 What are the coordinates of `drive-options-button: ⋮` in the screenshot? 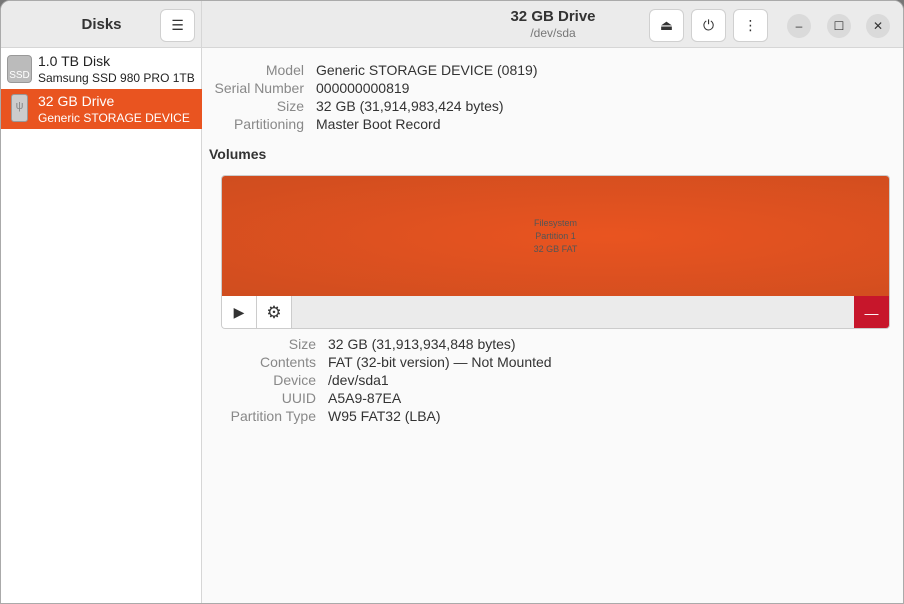 It's located at (750, 25).